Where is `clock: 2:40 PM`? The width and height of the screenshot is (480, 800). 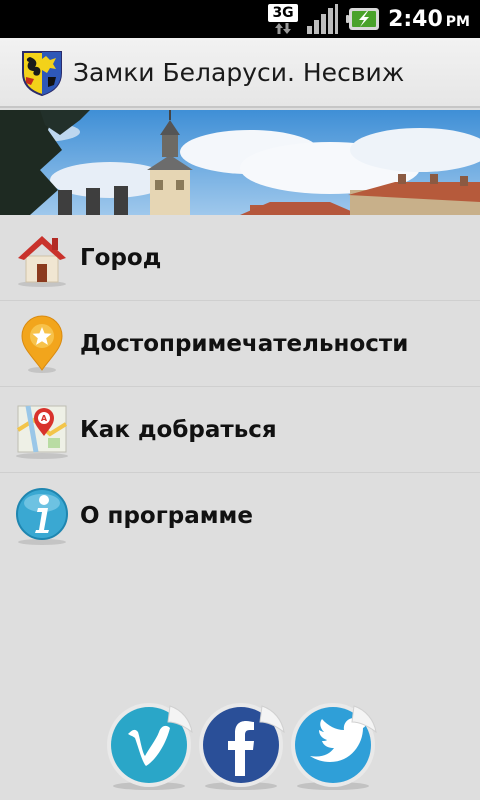
clock: 2:40 PM is located at coordinates (429, 19).